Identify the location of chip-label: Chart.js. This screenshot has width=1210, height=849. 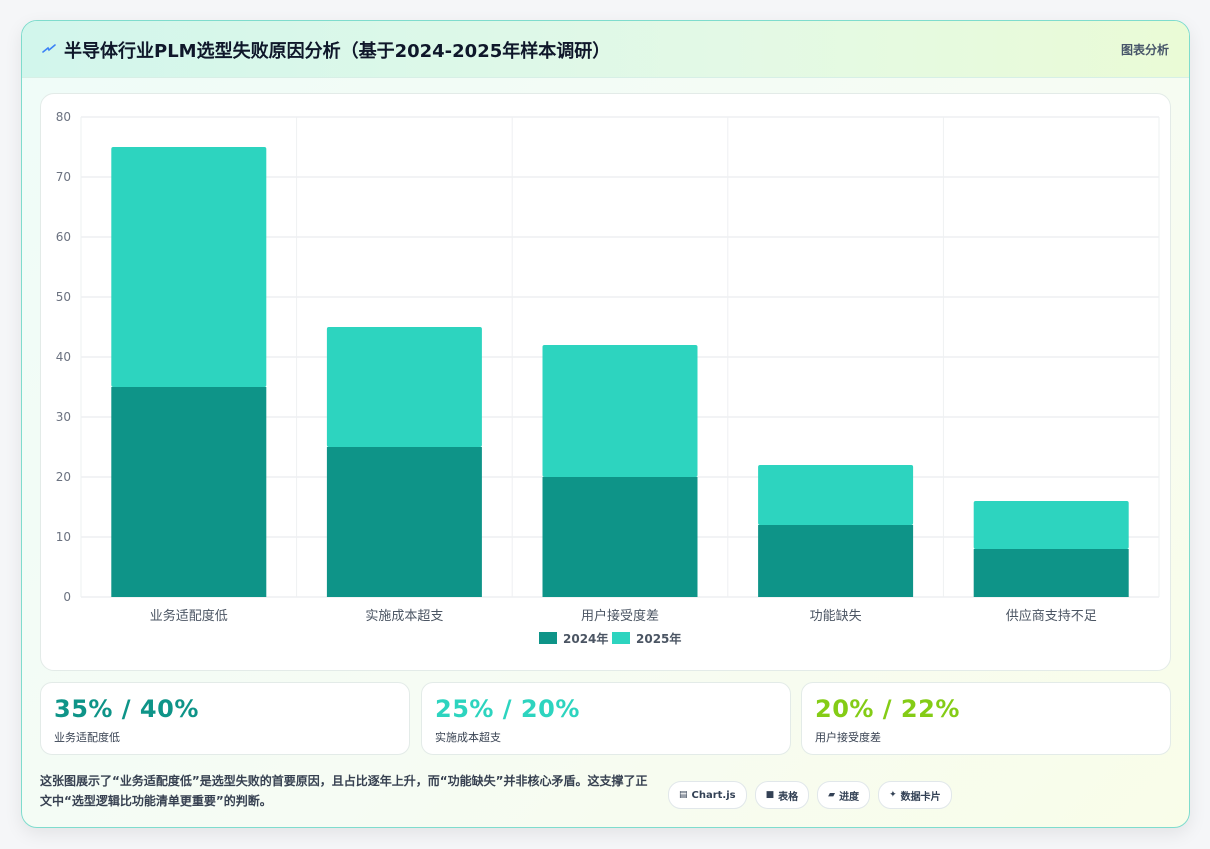
(713, 795).